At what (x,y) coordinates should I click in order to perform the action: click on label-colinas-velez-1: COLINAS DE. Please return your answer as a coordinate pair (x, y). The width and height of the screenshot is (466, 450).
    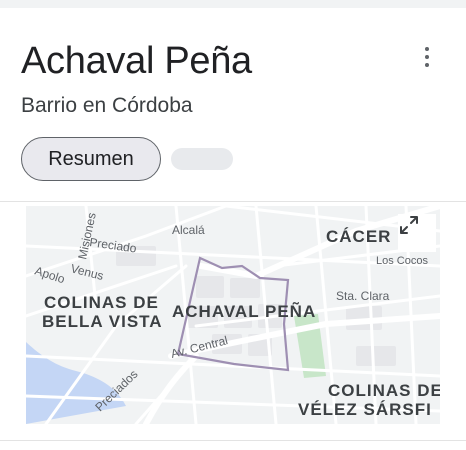
    Looking at the image, I should click on (384, 390).